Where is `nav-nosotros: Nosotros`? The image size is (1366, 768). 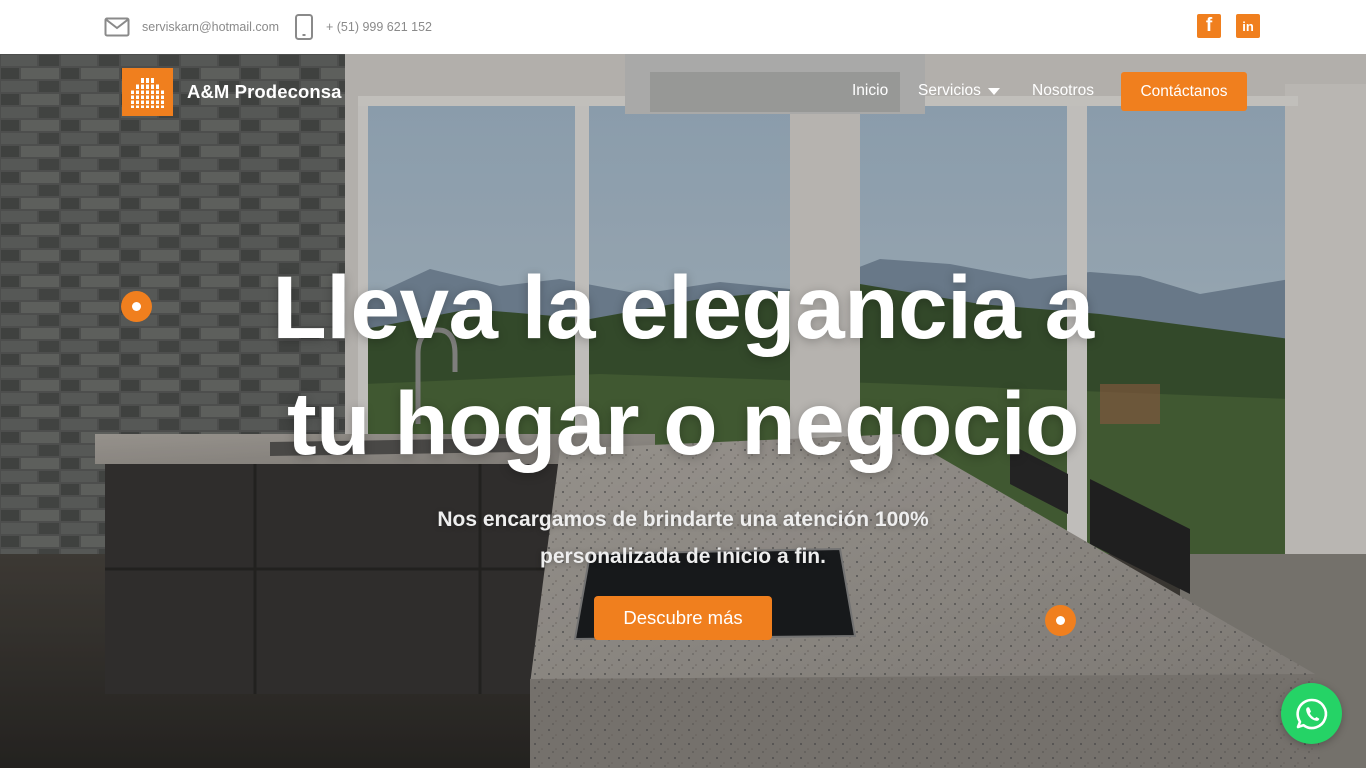 nav-nosotros: Nosotros is located at coordinates (1063, 91).